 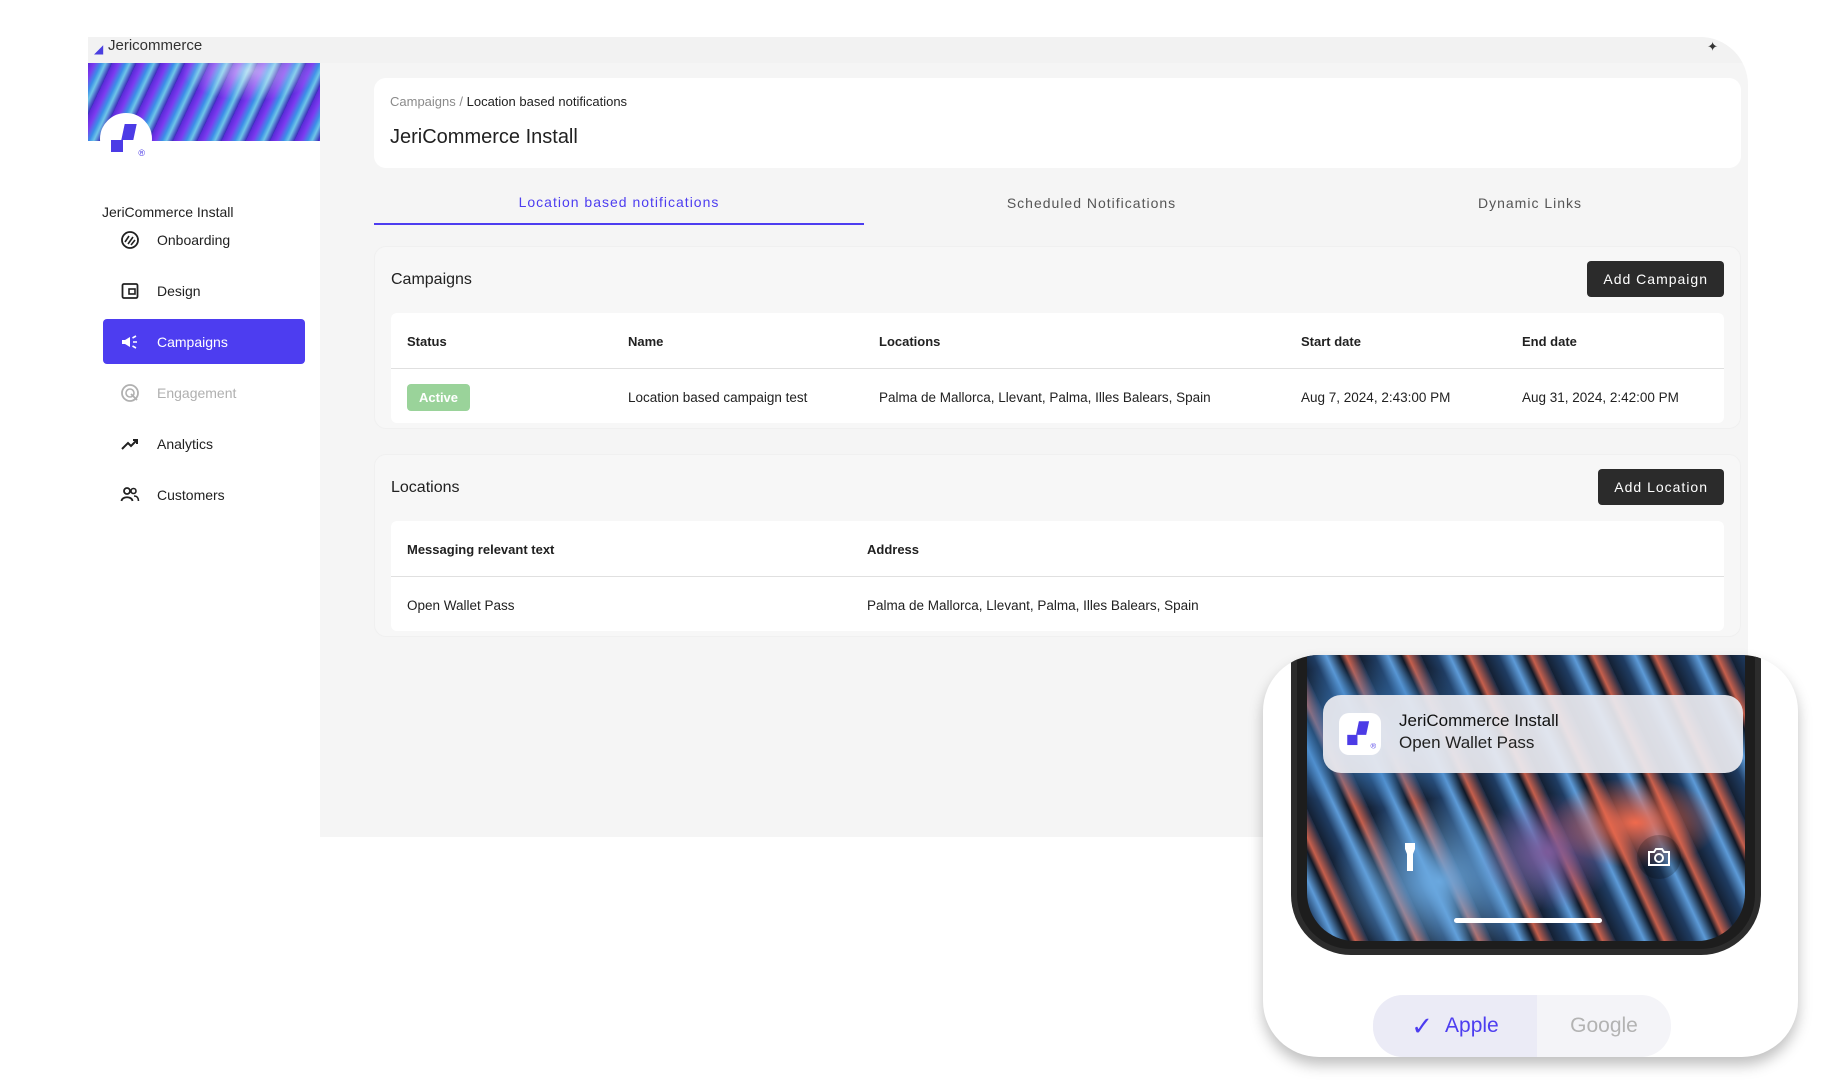 What do you see at coordinates (1360, 734) in the screenshot?
I see `app-notification-icon: ®` at bounding box center [1360, 734].